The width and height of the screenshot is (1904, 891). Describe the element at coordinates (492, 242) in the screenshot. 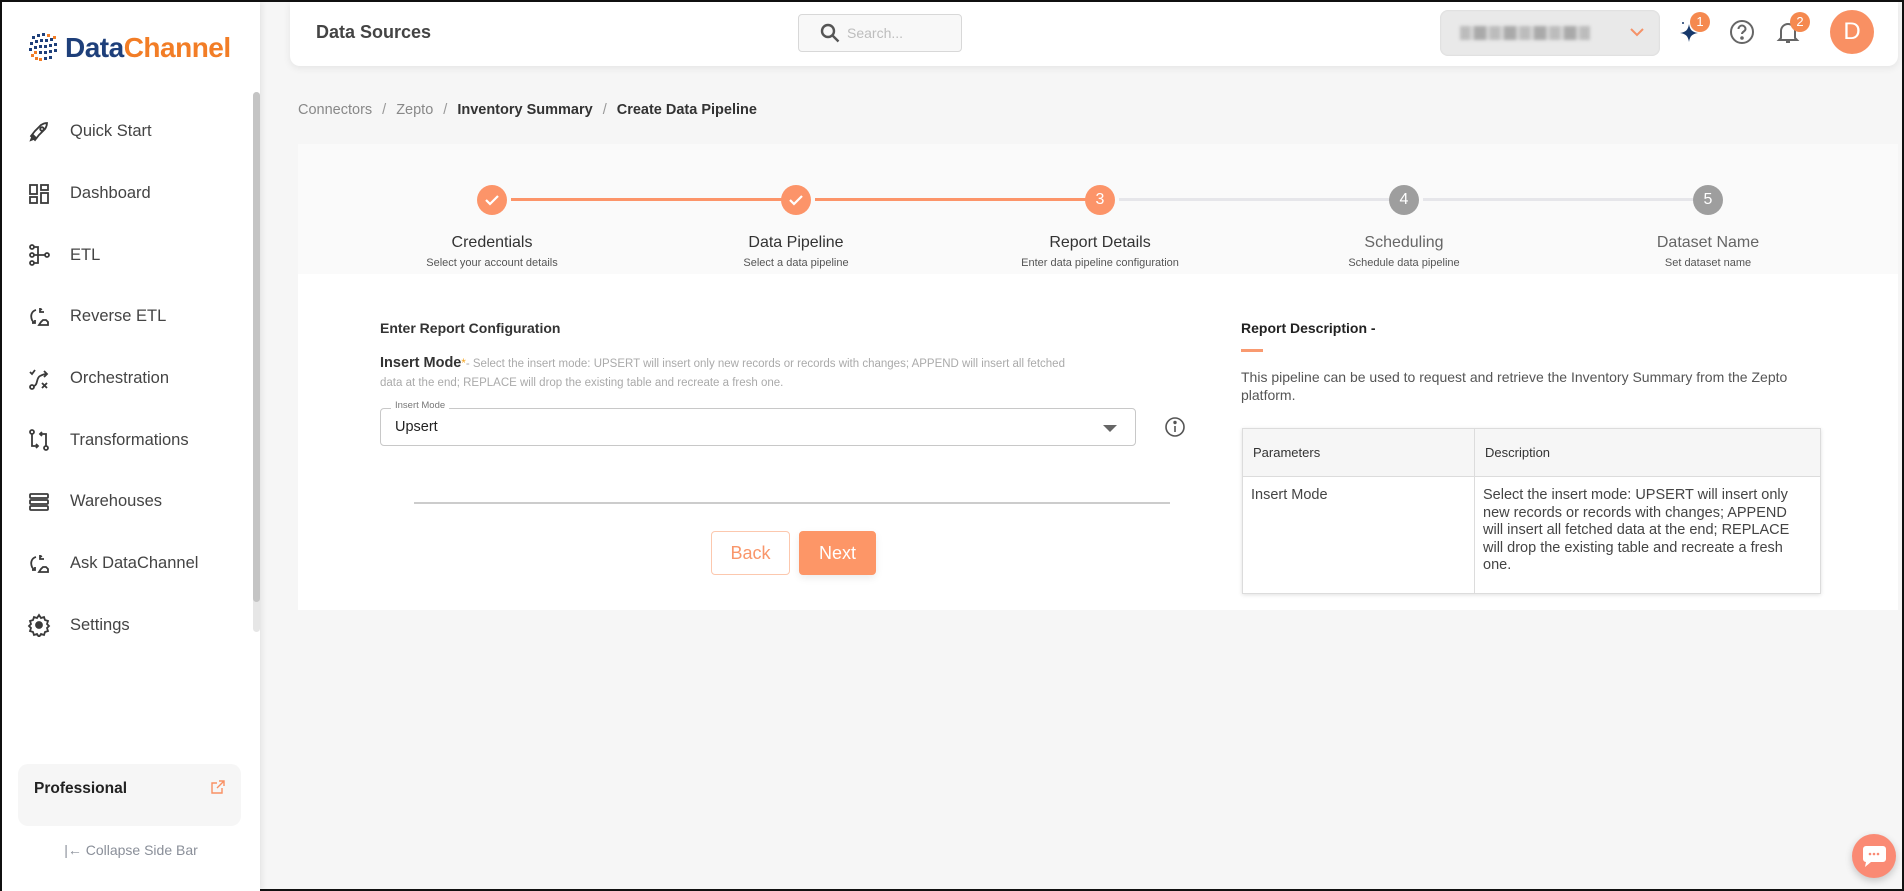

I see `step-1-title: Credentials` at that location.